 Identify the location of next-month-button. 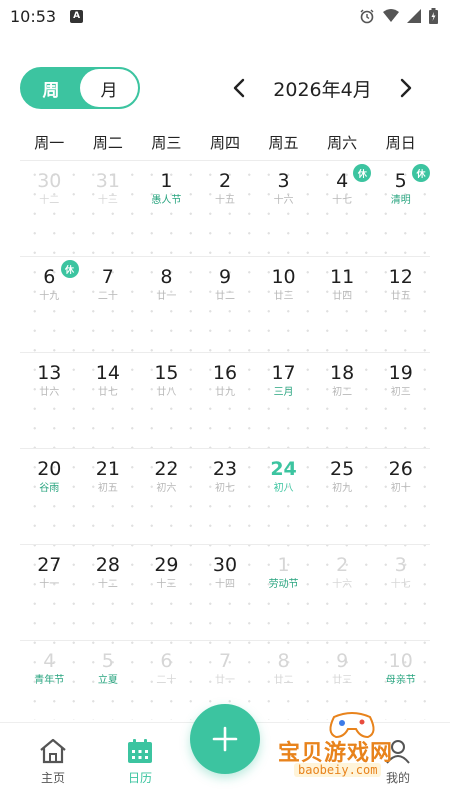
(406, 88).